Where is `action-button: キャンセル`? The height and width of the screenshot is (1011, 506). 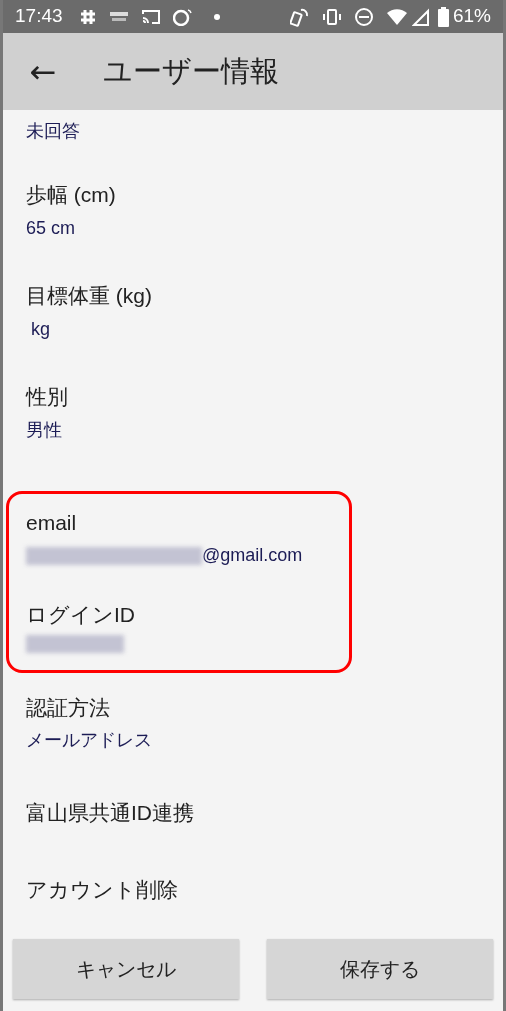 action-button: キャンセル is located at coordinates (126, 969).